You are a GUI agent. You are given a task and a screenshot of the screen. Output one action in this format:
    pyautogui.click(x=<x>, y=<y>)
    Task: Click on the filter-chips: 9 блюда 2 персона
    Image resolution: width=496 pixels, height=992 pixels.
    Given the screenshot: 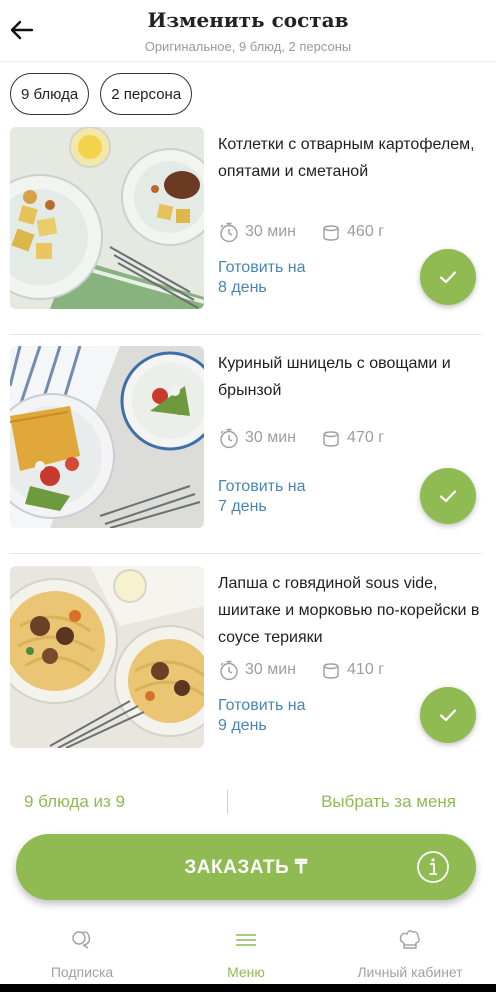 What is the action you would take?
    pyautogui.click(x=101, y=95)
    